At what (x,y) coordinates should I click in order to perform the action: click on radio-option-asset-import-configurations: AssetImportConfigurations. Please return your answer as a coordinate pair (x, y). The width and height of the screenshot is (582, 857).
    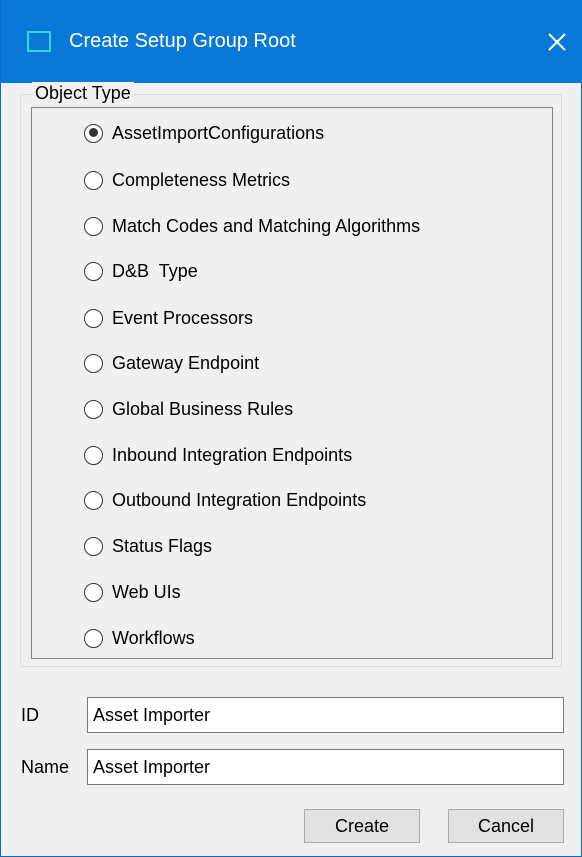
    Looking at the image, I should click on (204, 133).